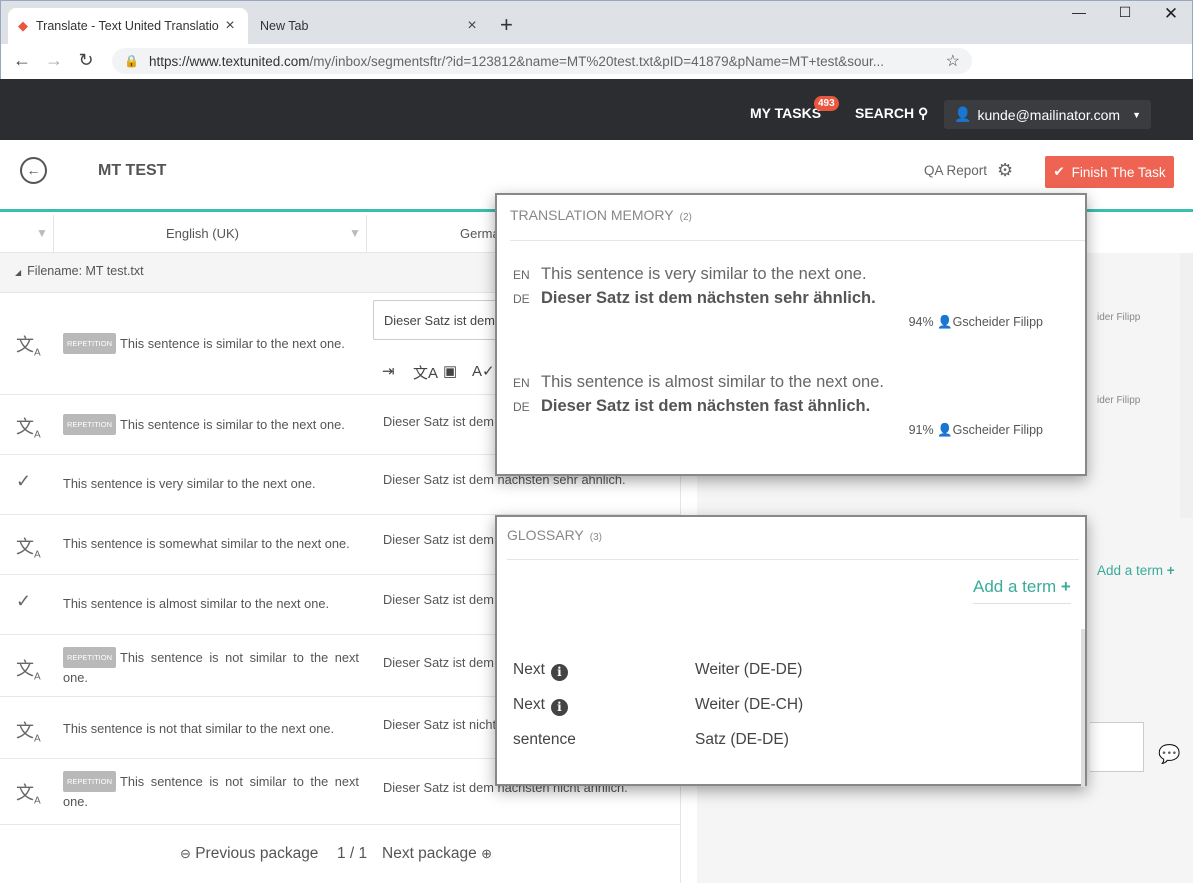  Describe the element at coordinates (388, 371) in the screenshot. I see `insert-source-icon: ⇥` at that location.